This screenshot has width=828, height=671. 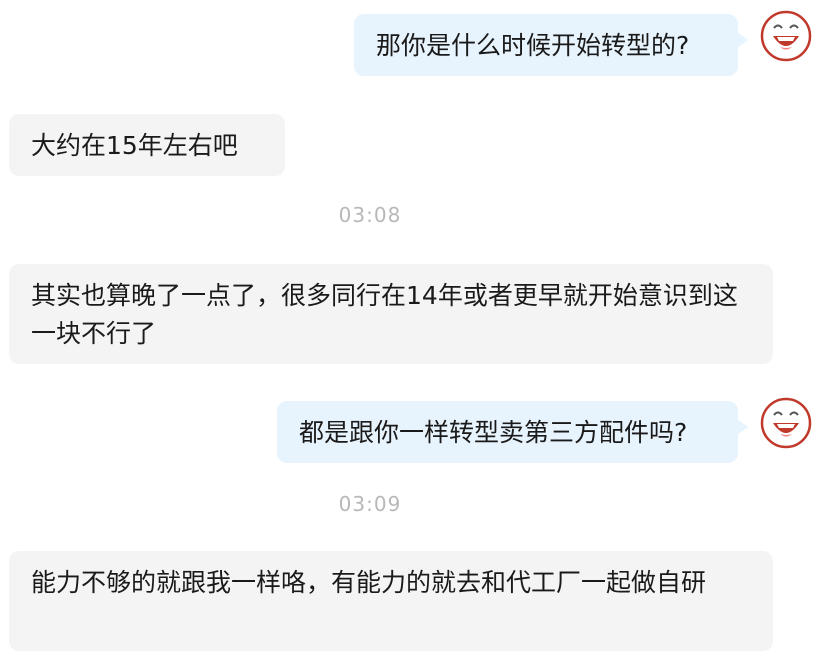 I want to click on message-text: 大约在15年左右吧, so click(x=134, y=145).